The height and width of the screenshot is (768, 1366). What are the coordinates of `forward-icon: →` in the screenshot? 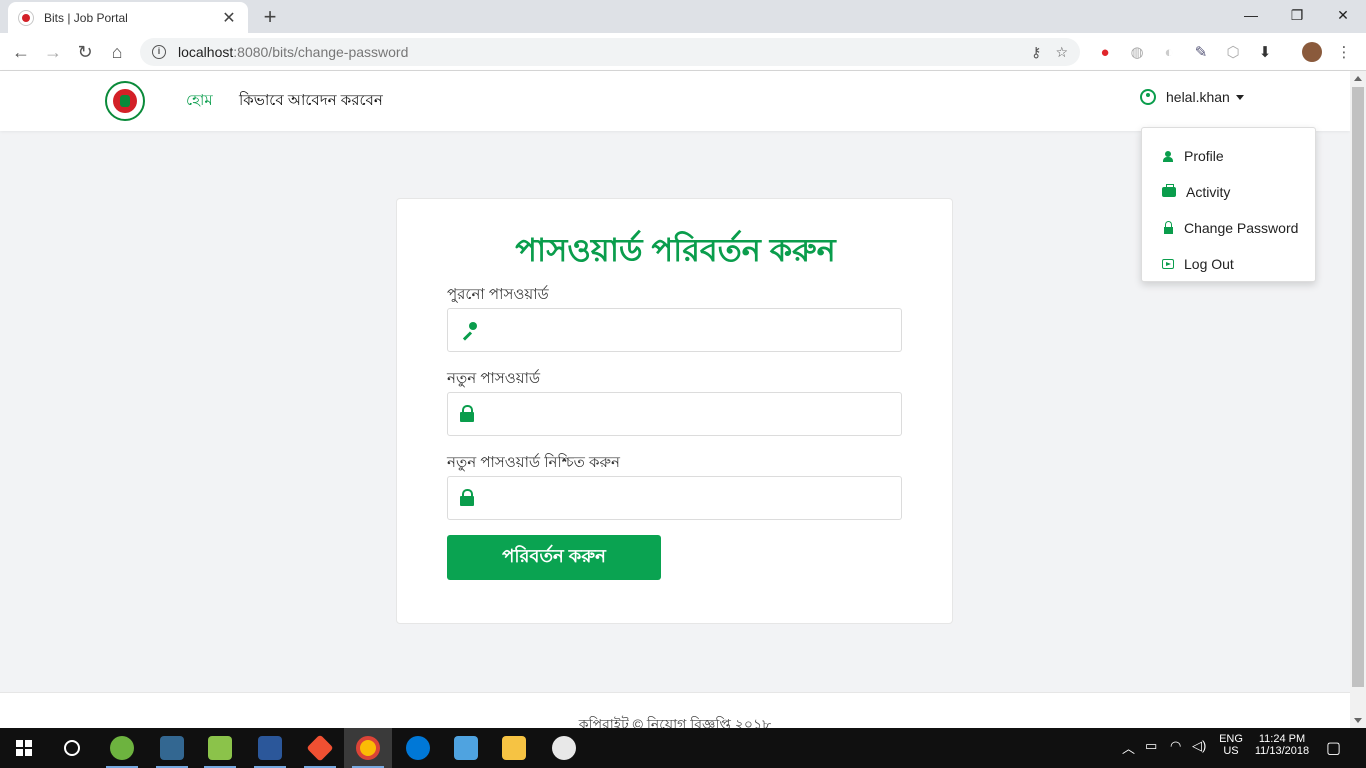 It's located at (53, 52).